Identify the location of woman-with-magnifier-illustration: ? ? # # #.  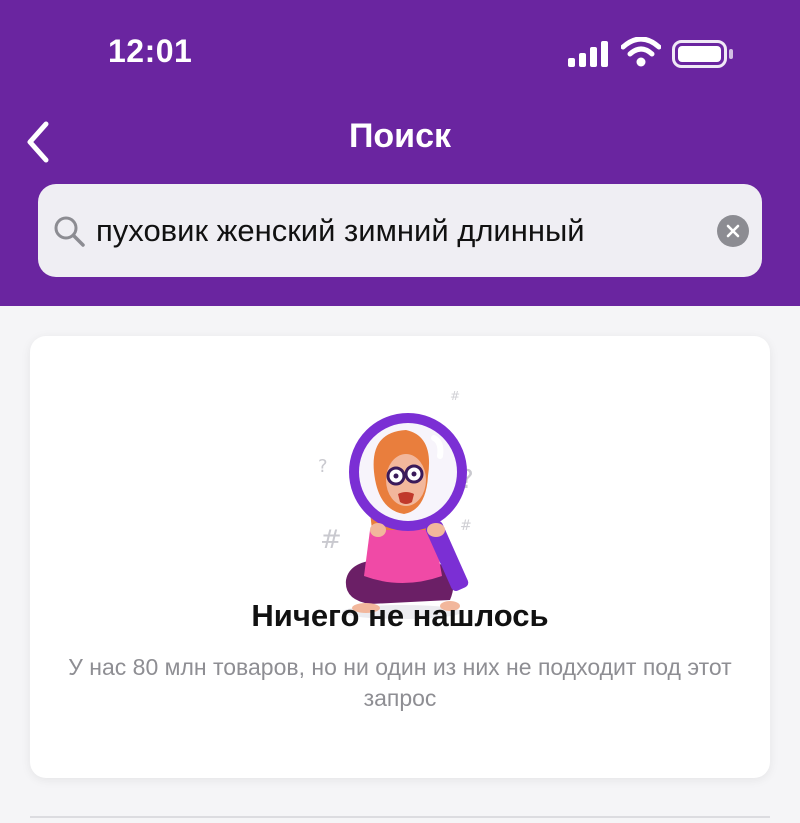
(396, 504).